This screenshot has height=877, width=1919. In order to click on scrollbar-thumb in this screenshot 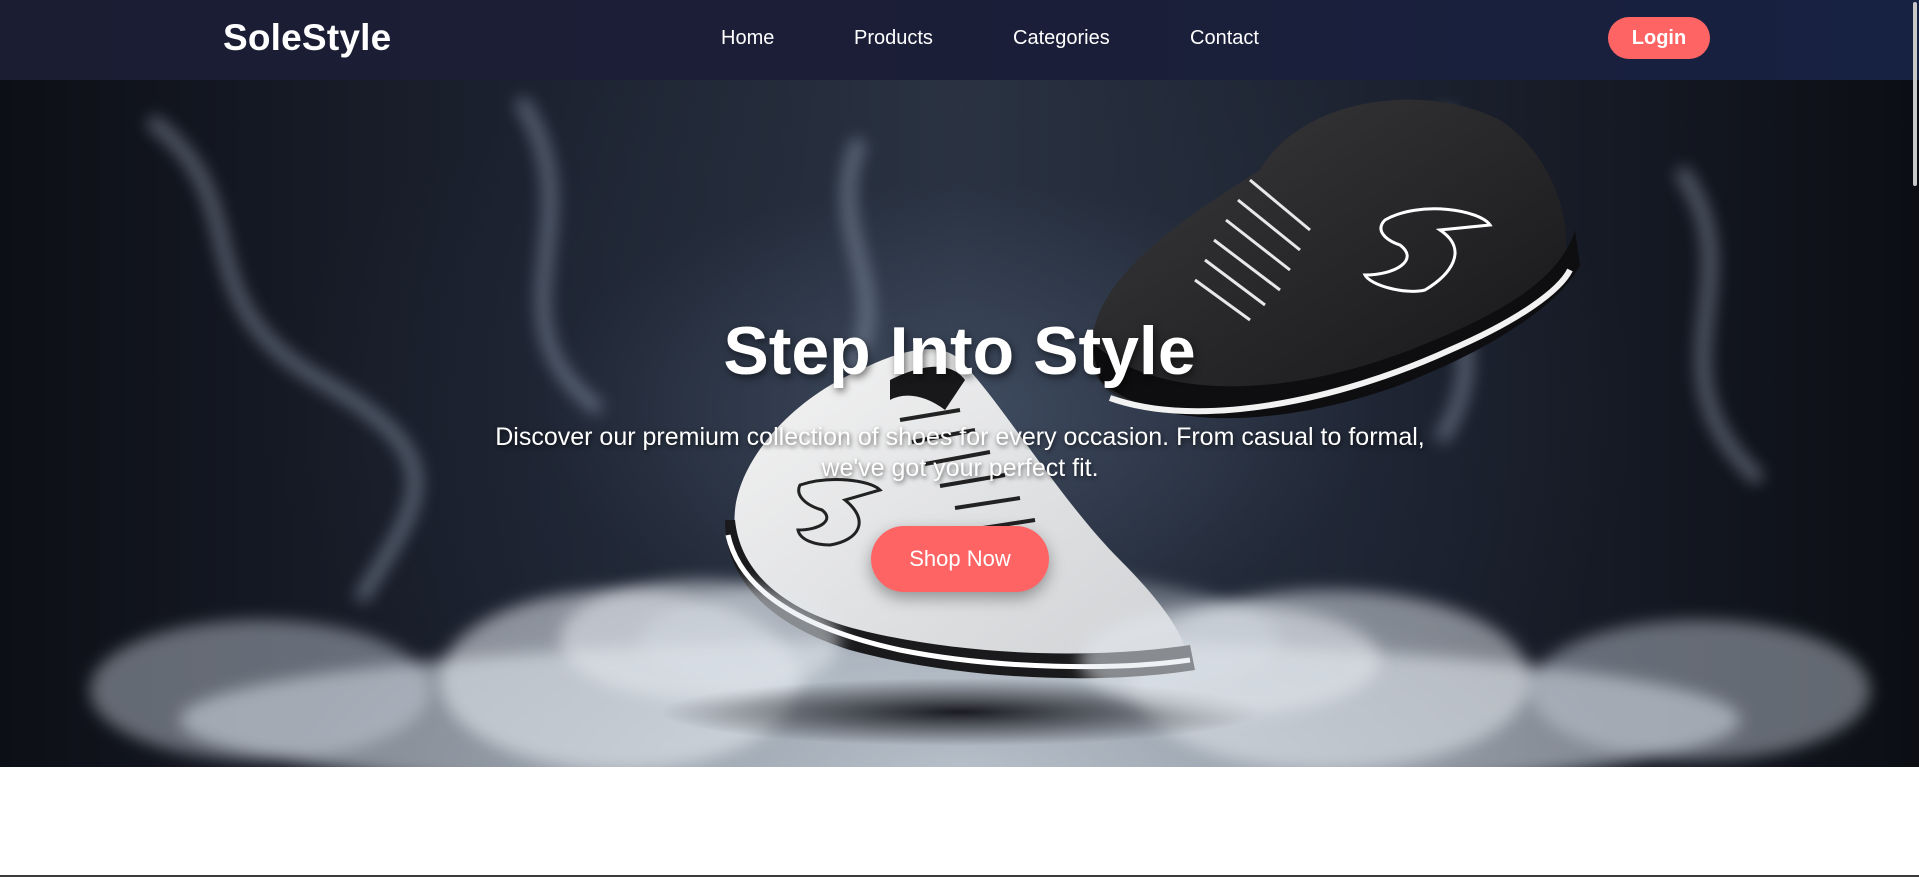, I will do `click(1915, 94)`.